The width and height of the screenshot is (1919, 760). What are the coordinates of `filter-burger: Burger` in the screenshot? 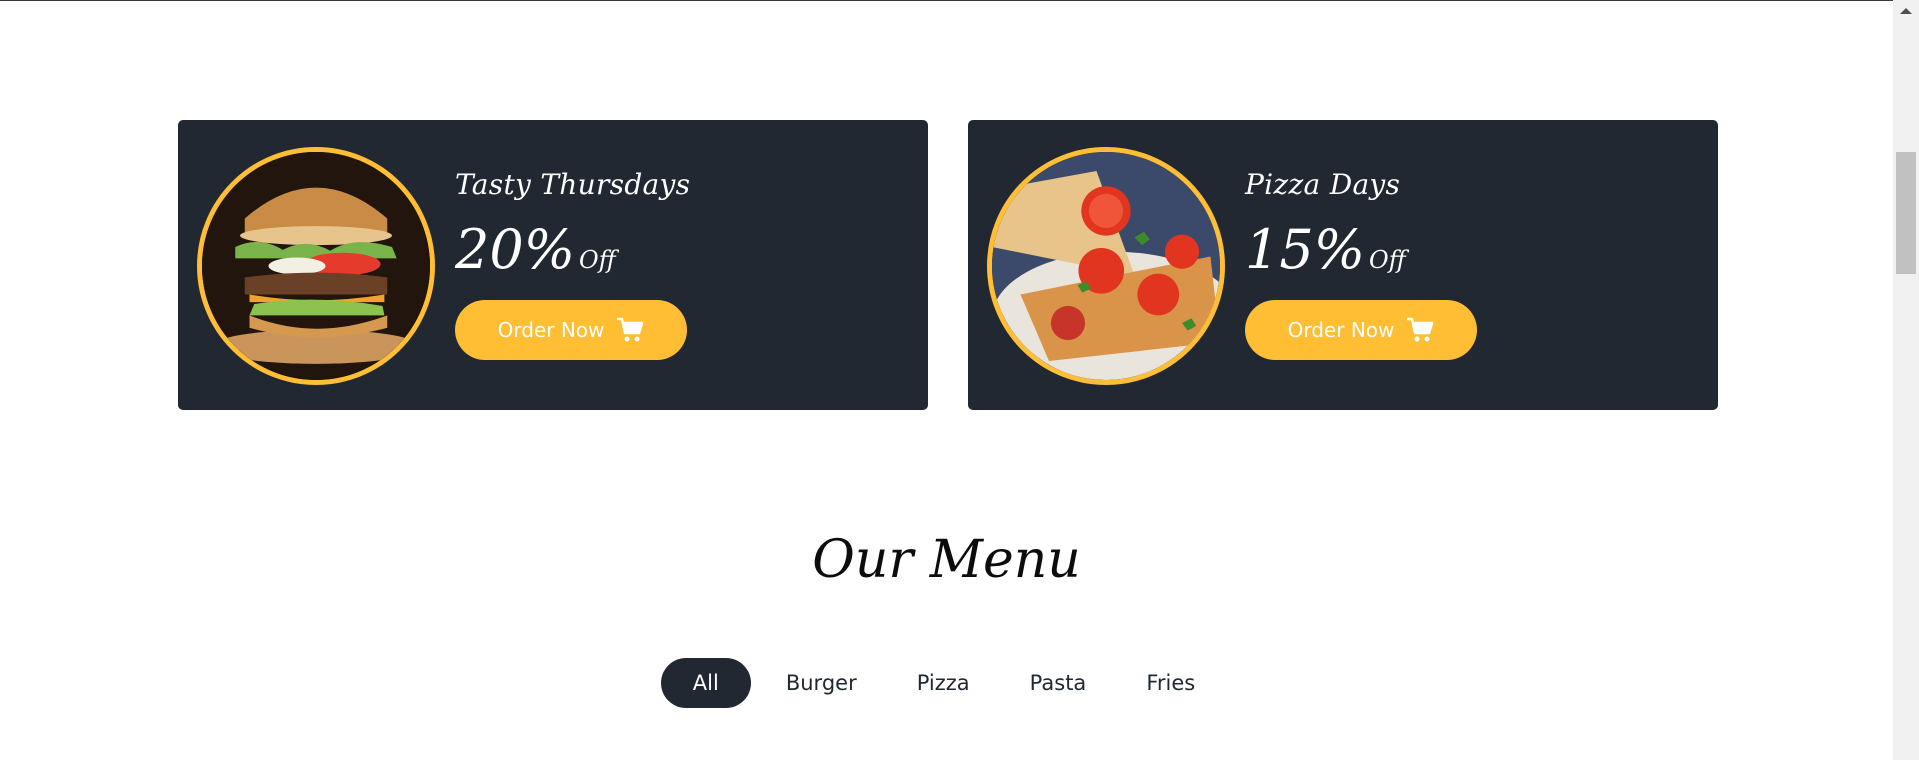 It's located at (821, 683).